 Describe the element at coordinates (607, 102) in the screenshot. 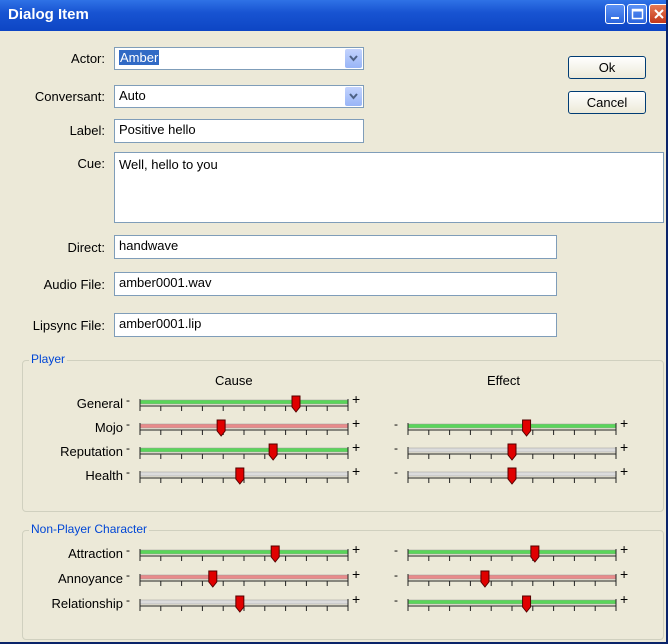

I see `cancel-button: Cancel` at that location.